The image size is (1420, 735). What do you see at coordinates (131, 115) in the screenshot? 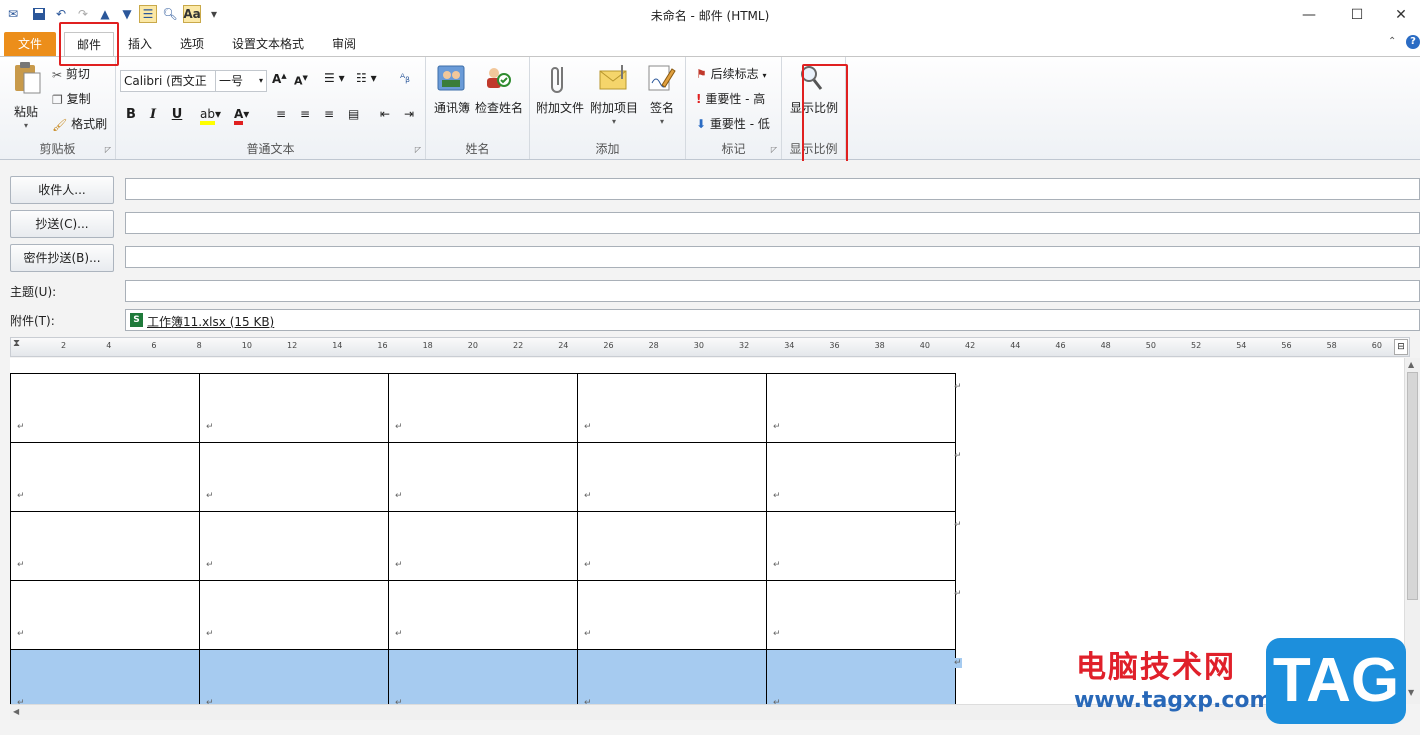
I see `bold-button: B` at bounding box center [131, 115].